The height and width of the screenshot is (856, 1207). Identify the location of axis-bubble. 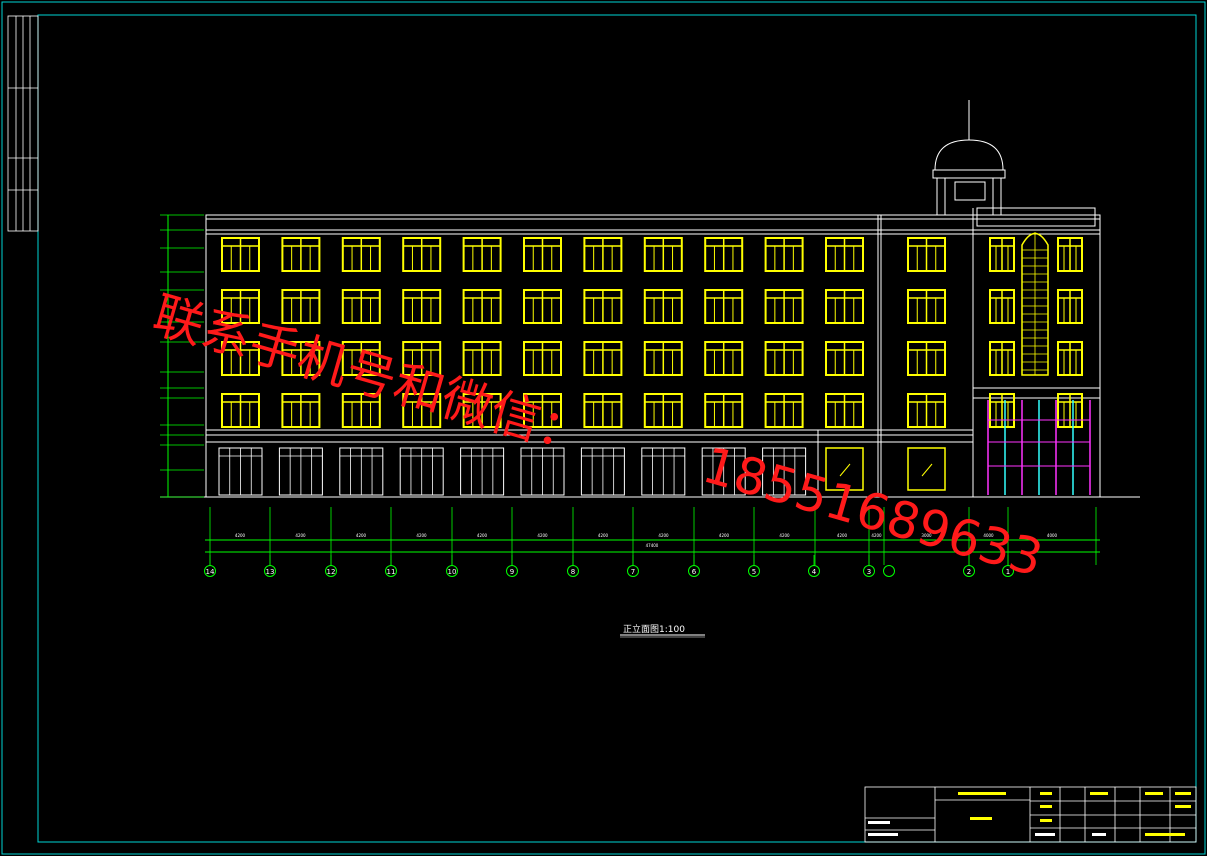
(889, 571).